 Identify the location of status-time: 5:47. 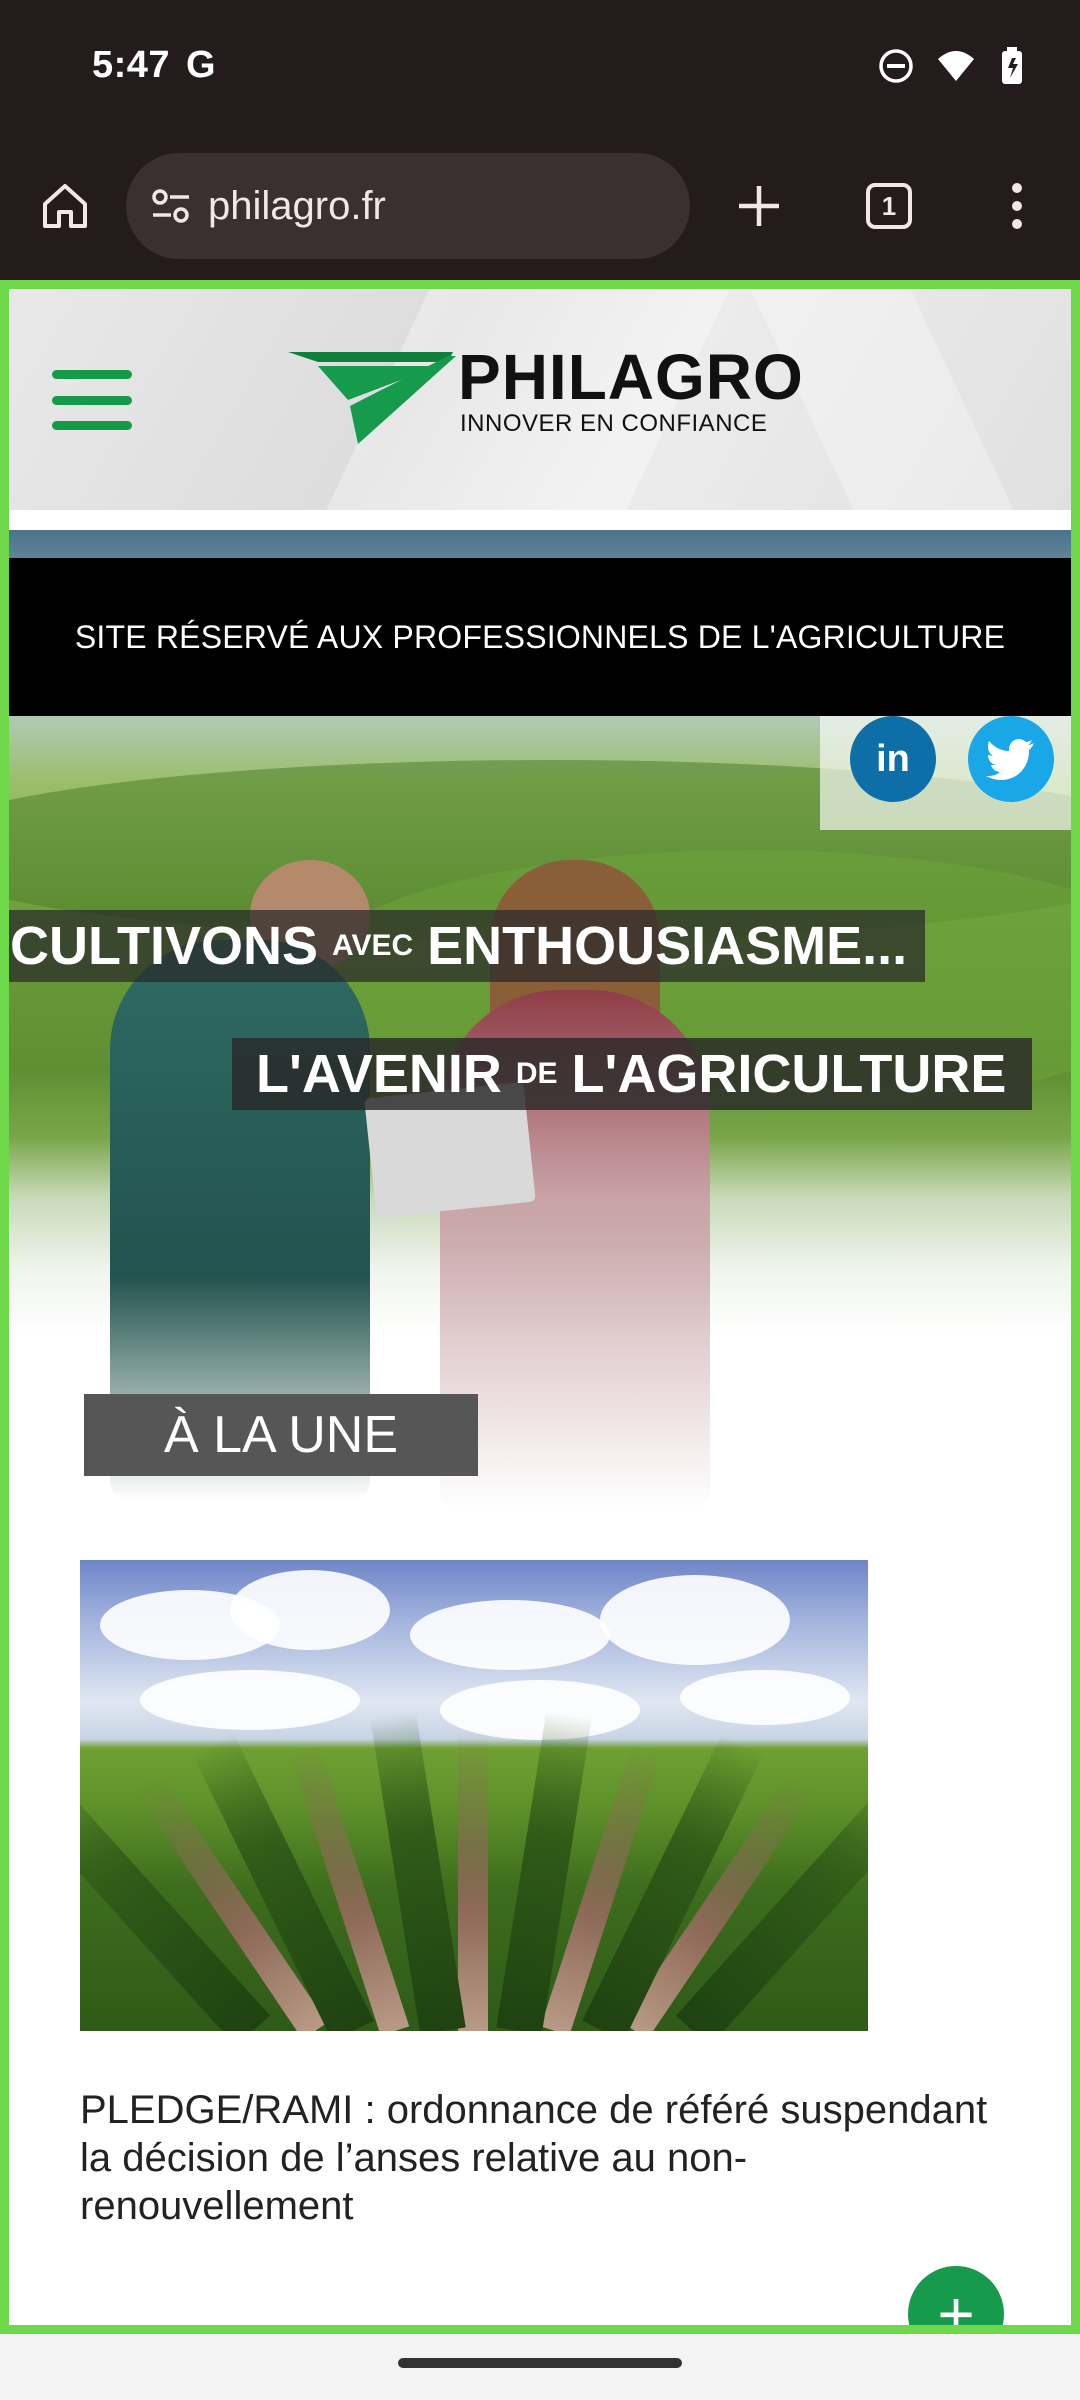
(131, 65).